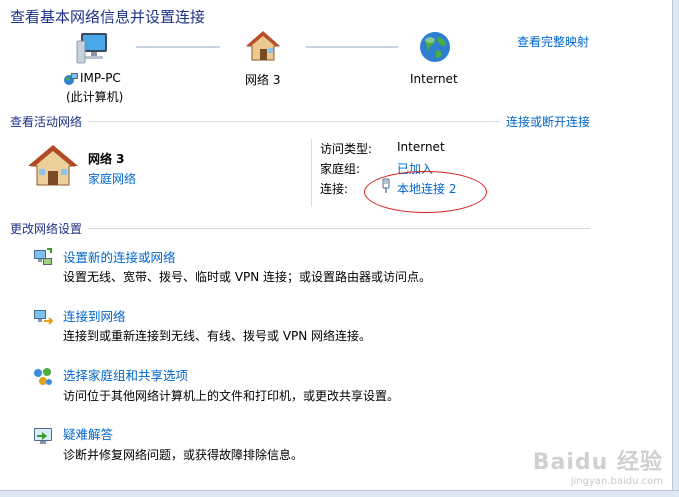  Describe the element at coordinates (46, 122) in the screenshot. I see `active-networks-heading: 查看活动网络` at that location.